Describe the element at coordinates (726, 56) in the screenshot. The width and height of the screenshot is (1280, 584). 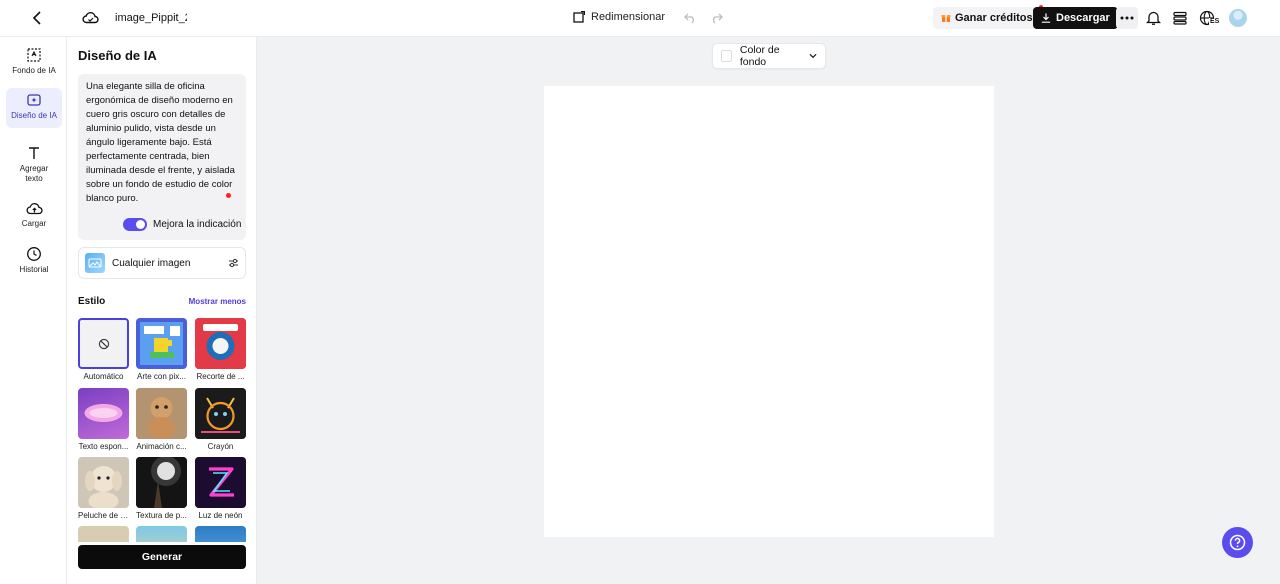
I see `color-swatch` at that location.